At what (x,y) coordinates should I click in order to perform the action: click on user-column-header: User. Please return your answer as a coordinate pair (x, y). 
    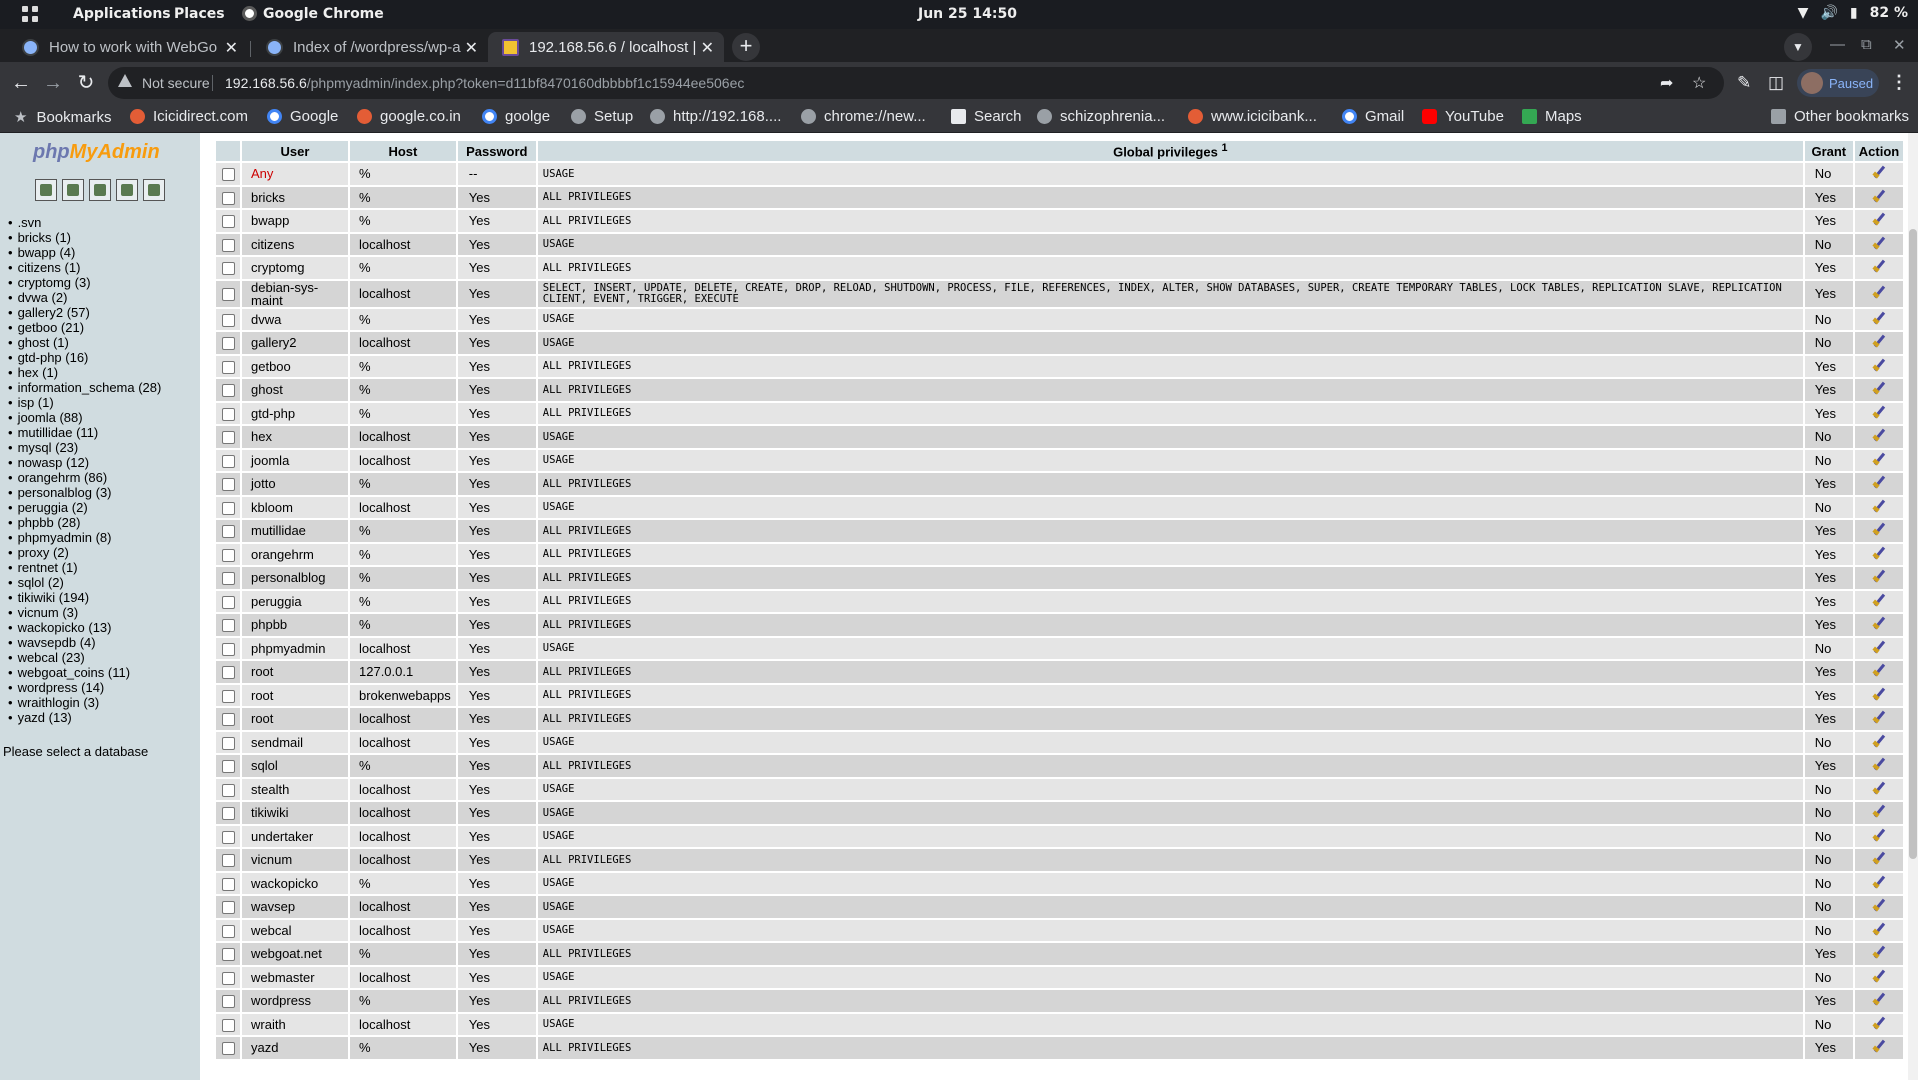
    Looking at the image, I should click on (295, 151).